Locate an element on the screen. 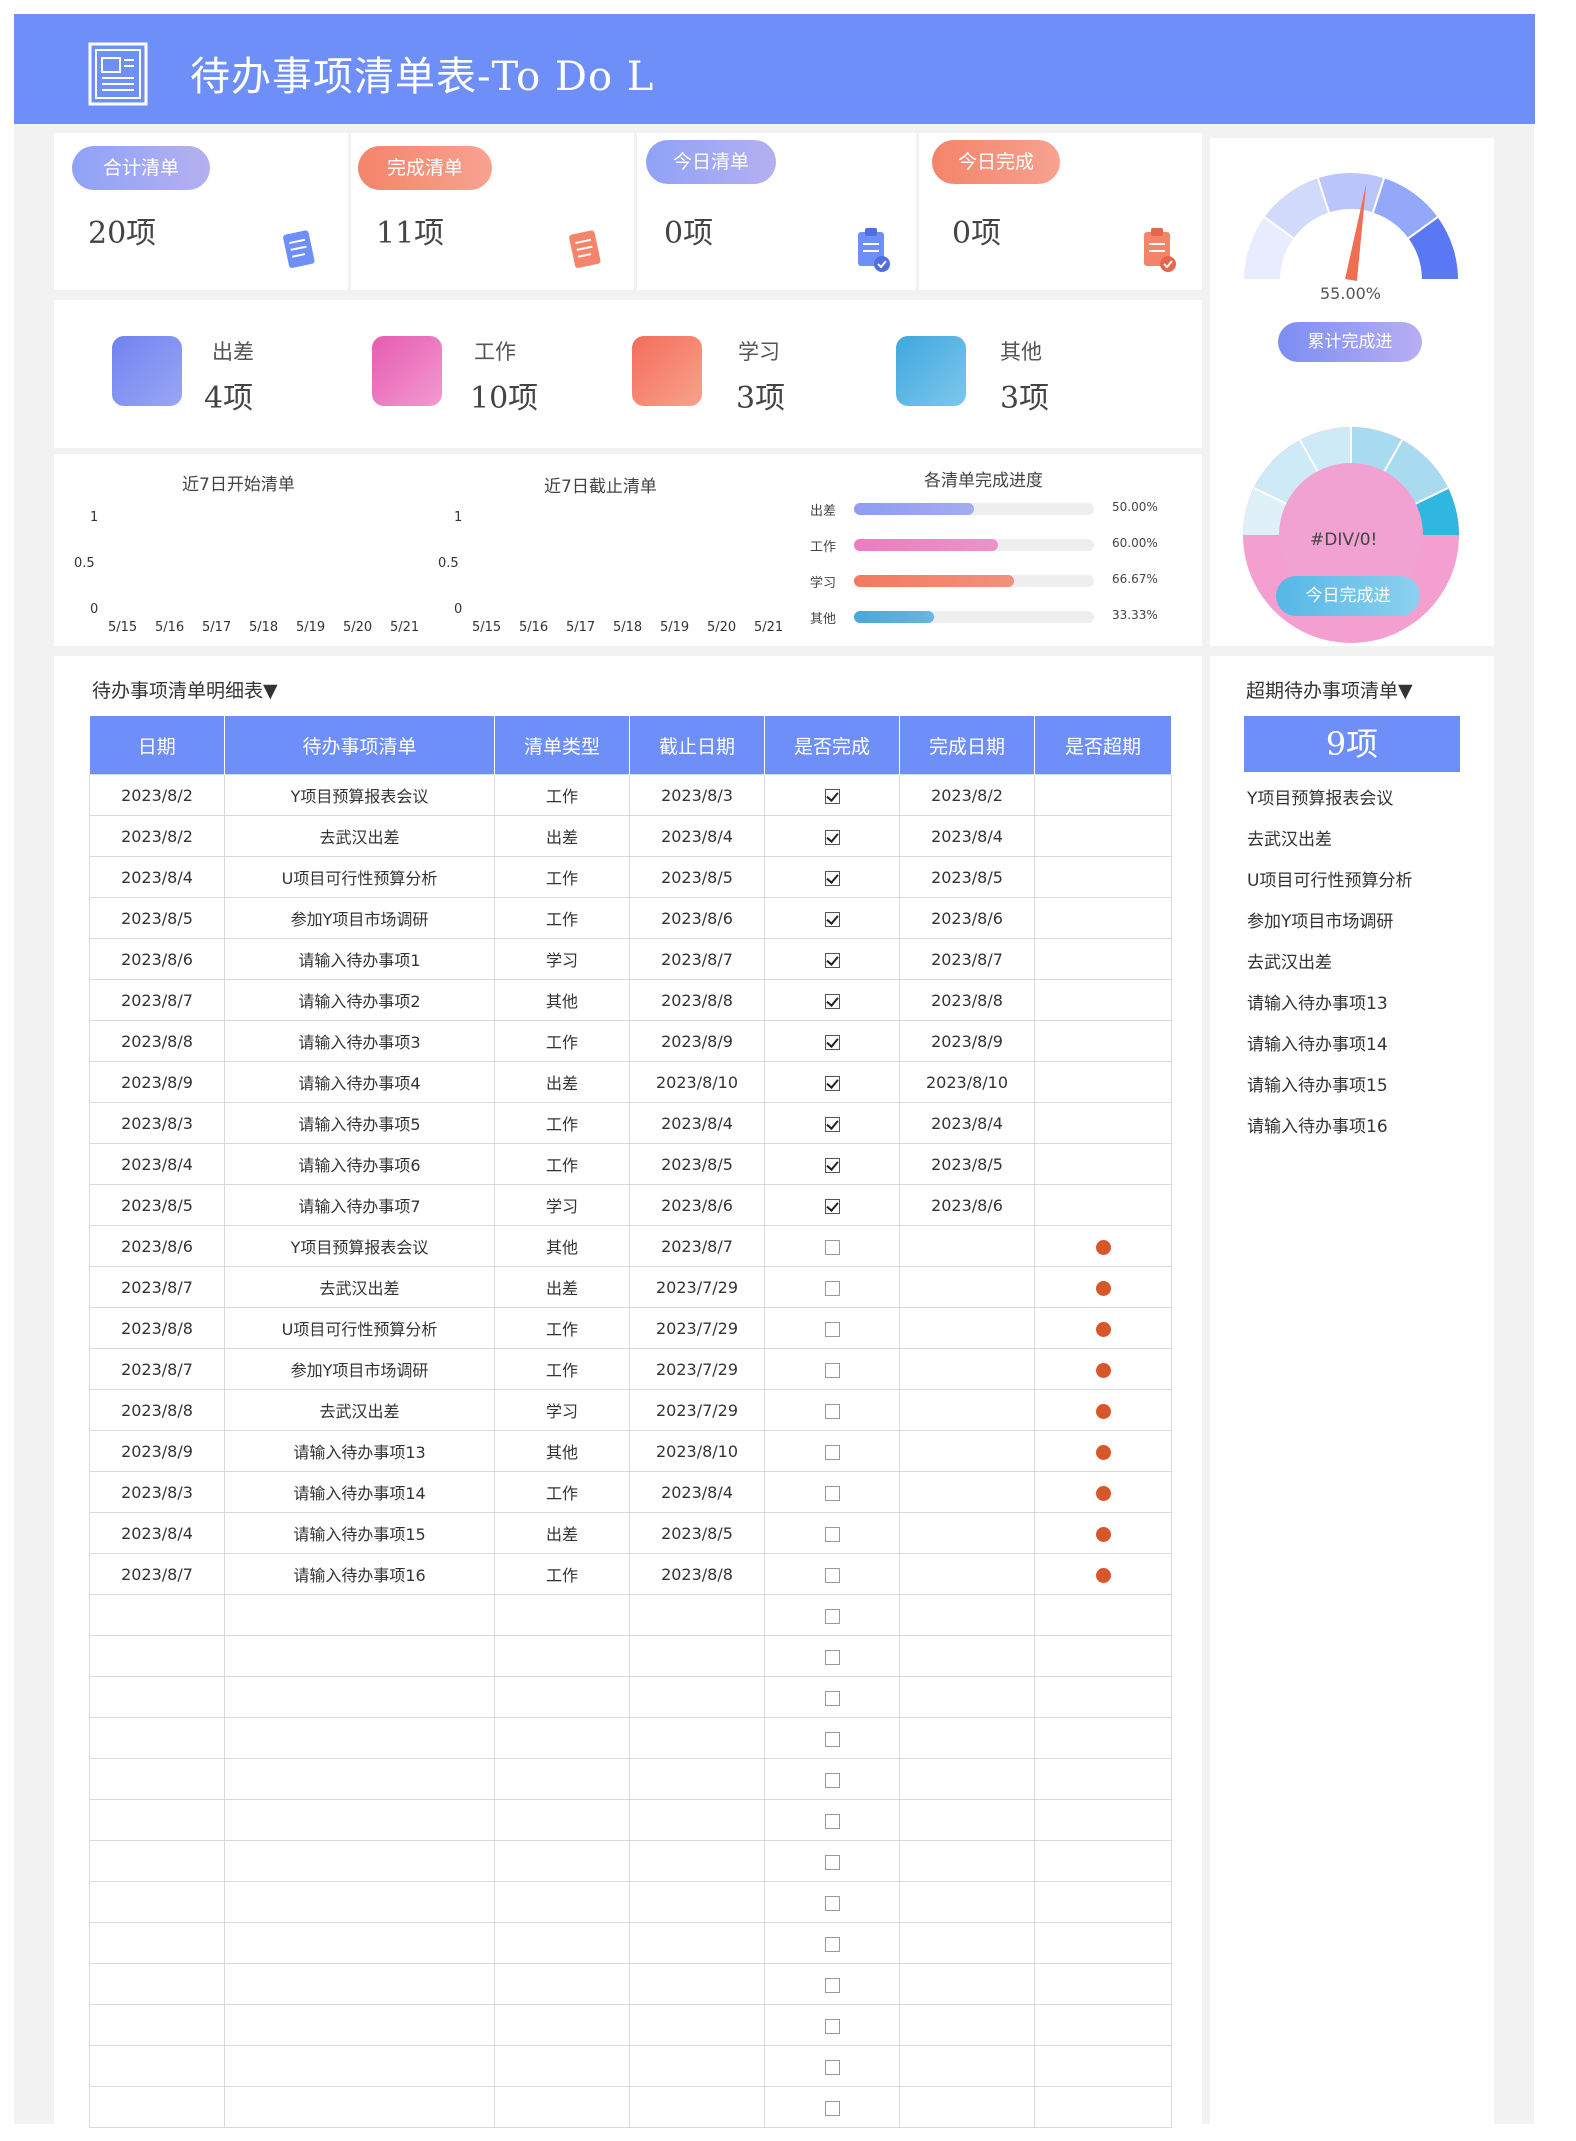 The width and height of the screenshot is (1576, 2141). col-header-date: 日期 is located at coordinates (157, 745).